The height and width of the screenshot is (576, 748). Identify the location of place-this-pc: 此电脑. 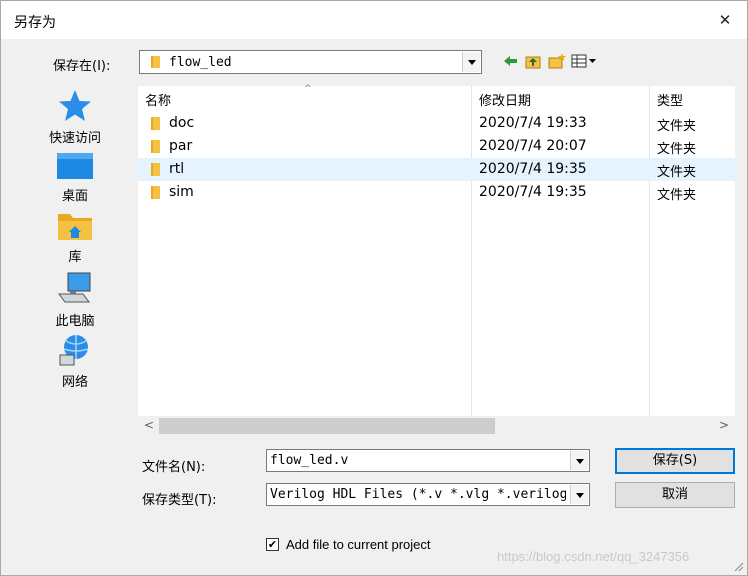
(75, 300).